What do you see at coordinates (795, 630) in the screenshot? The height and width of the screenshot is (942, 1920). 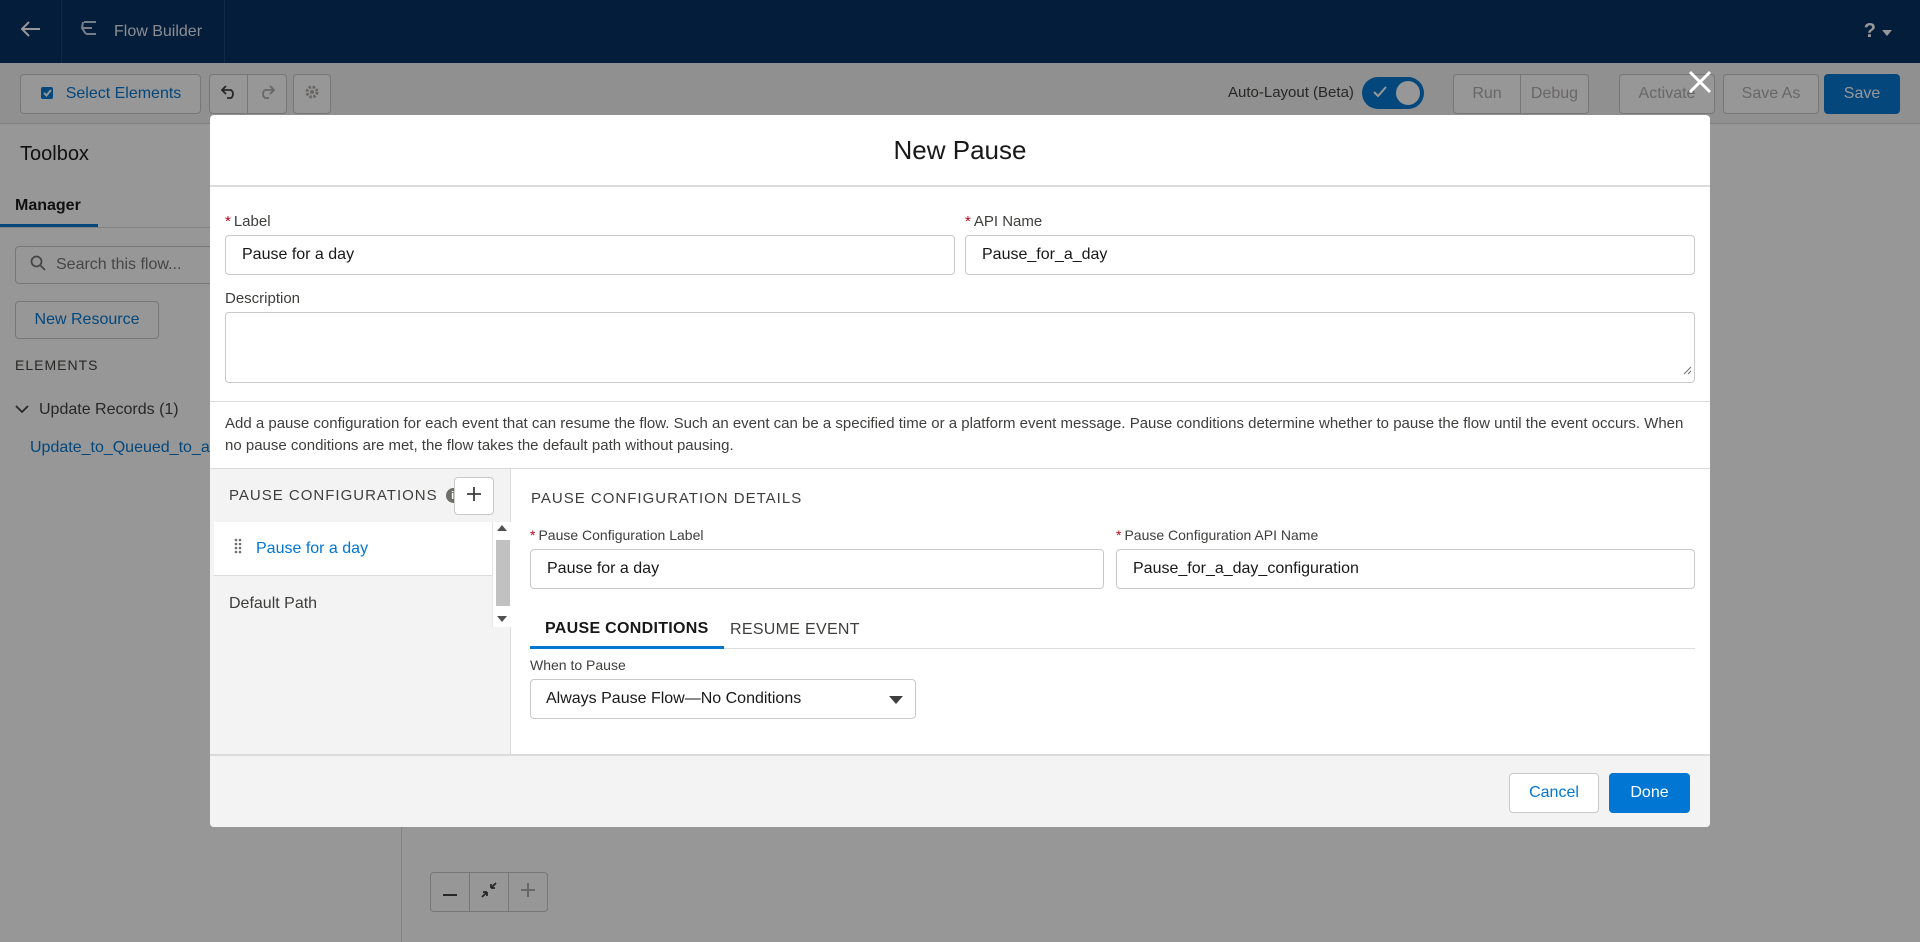 I see `tab-resume-event: RESUME EVENT` at bounding box center [795, 630].